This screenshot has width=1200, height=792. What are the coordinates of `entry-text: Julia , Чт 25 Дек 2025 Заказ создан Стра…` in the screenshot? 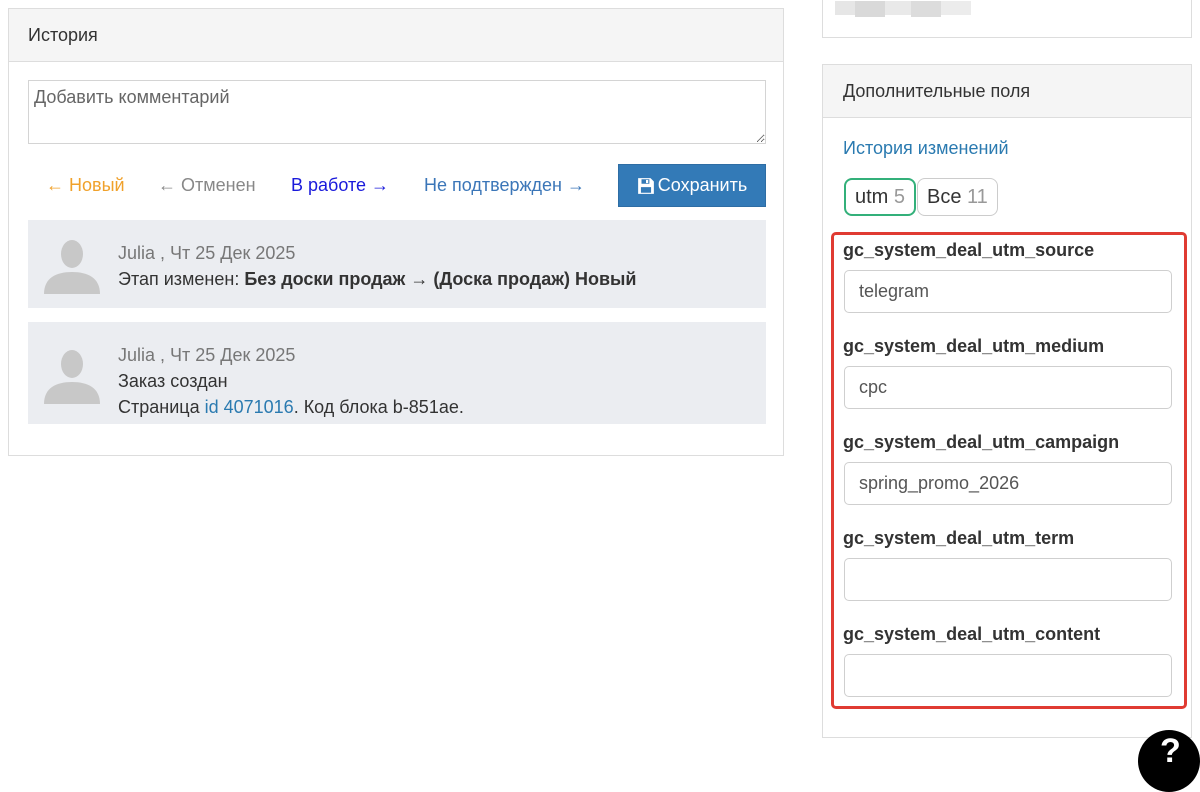 It's located at (291, 381).